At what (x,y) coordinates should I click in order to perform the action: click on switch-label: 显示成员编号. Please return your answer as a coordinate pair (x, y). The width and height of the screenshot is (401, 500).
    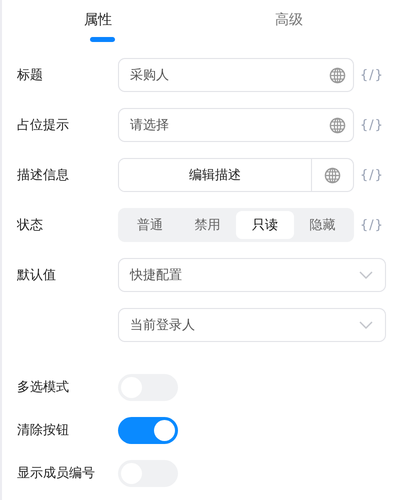
    Looking at the image, I should click on (56, 473).